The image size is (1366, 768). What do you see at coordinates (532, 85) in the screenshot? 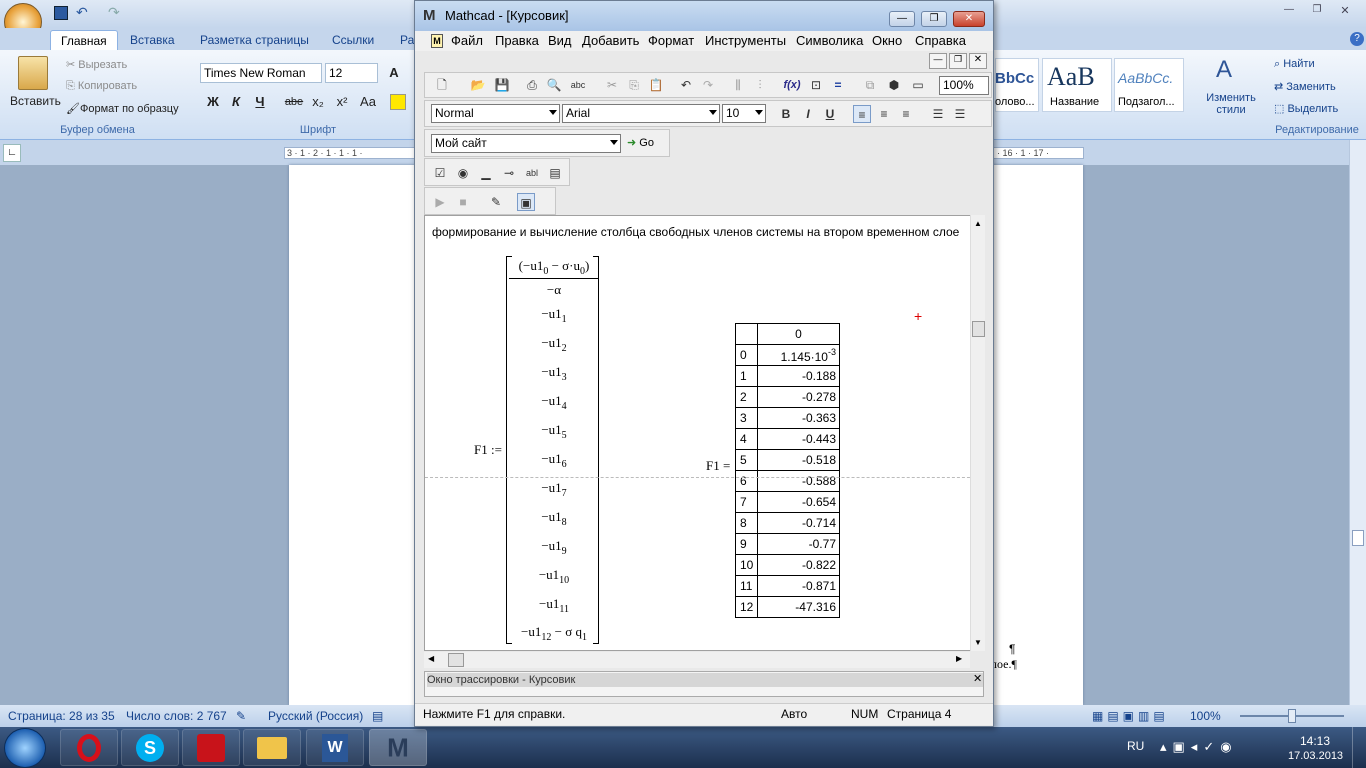
I see `print-icon: ⎙` at bounding box center [532, 85].